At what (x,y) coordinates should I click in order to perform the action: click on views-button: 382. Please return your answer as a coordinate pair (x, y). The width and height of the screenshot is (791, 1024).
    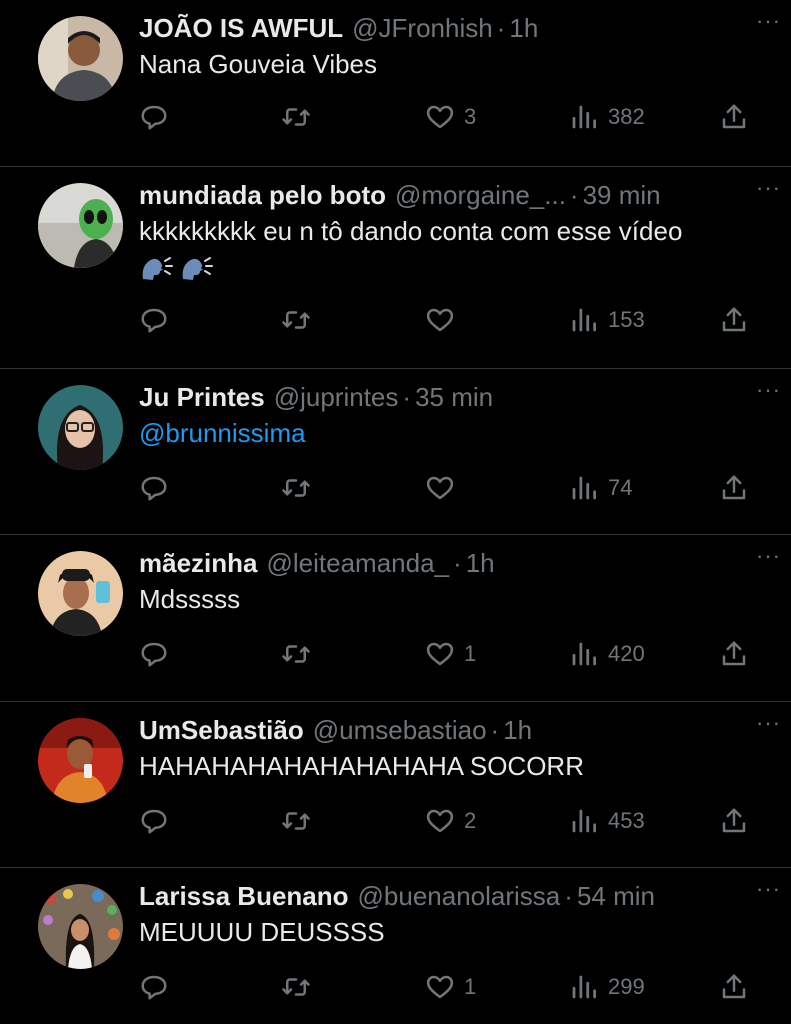
    Looking at the image, I should click on (607, 117).